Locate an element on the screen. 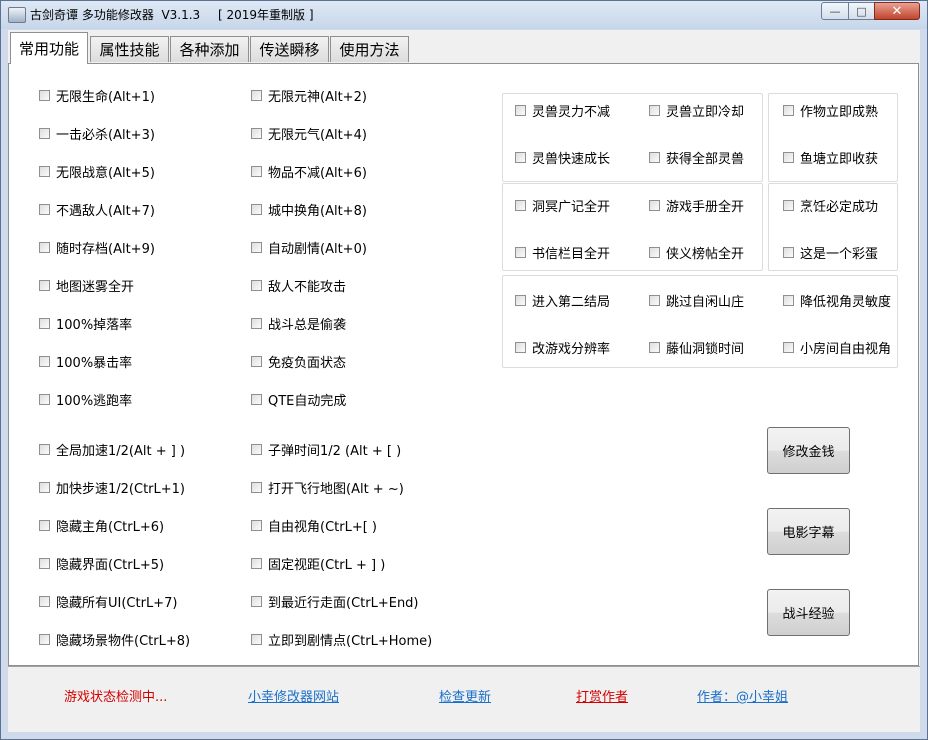  checkbox-manual: 游戏手册全开 is located at coordinates (696, 205).